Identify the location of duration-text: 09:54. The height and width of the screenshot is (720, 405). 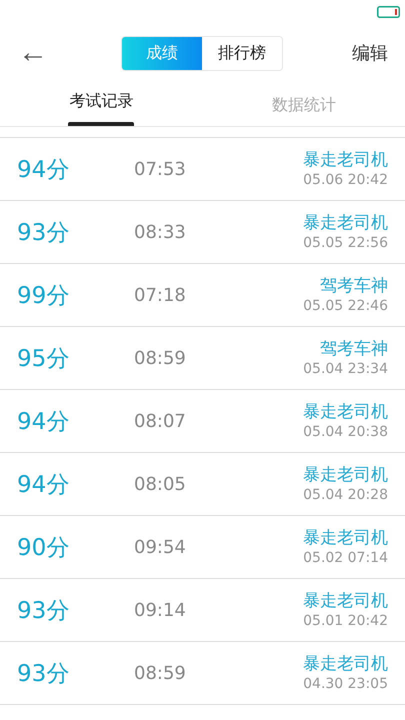
(160, 547).